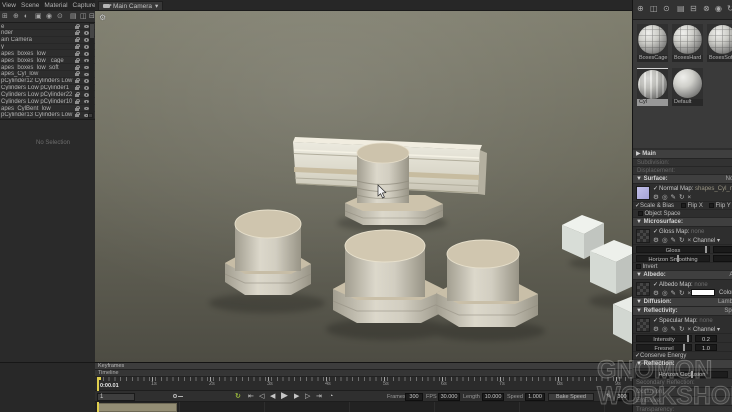 This screenshot has height=412, width=732. What do you see at coordinates (692, 374) in the screenshot?
I see `horizon-occlusion-handle` at bounding box center [692, 374].